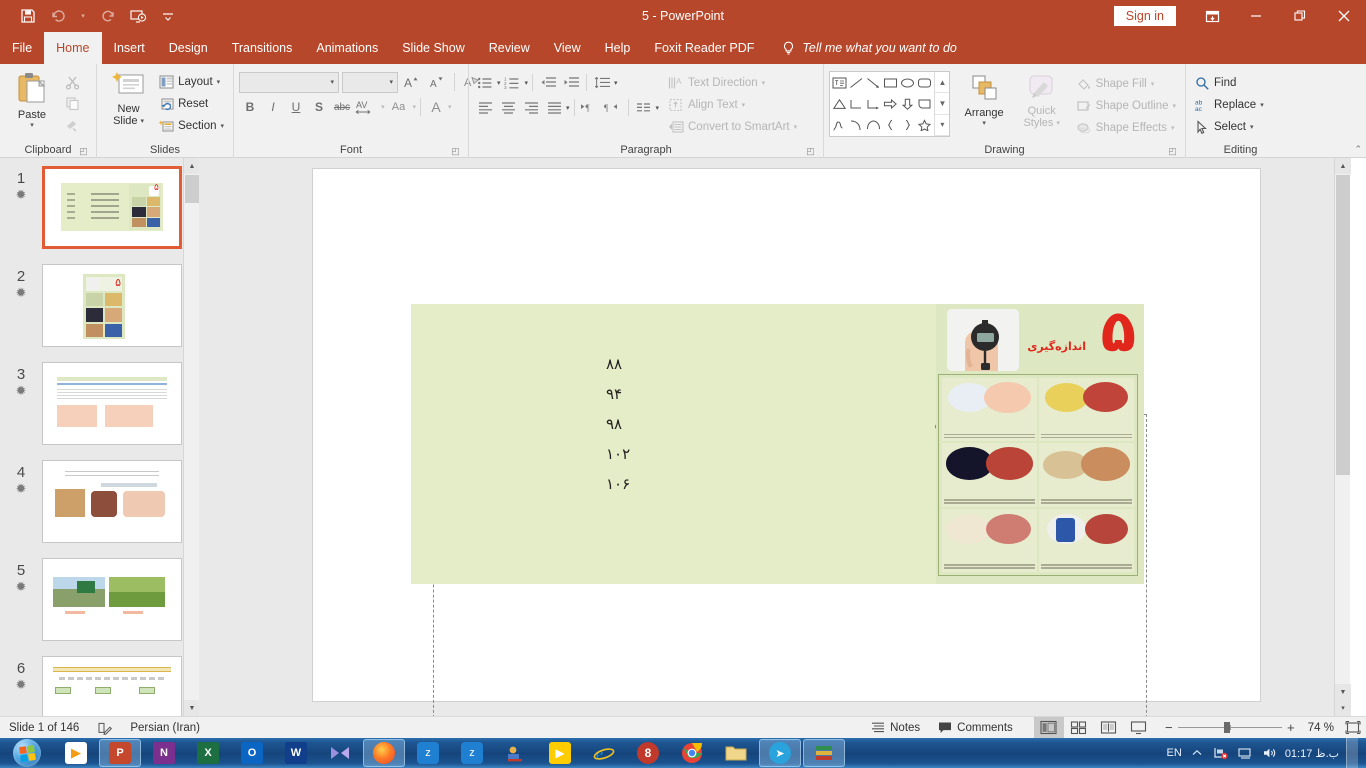  I want to click on arrange-button: Arrange ▾, so click(983, 100).